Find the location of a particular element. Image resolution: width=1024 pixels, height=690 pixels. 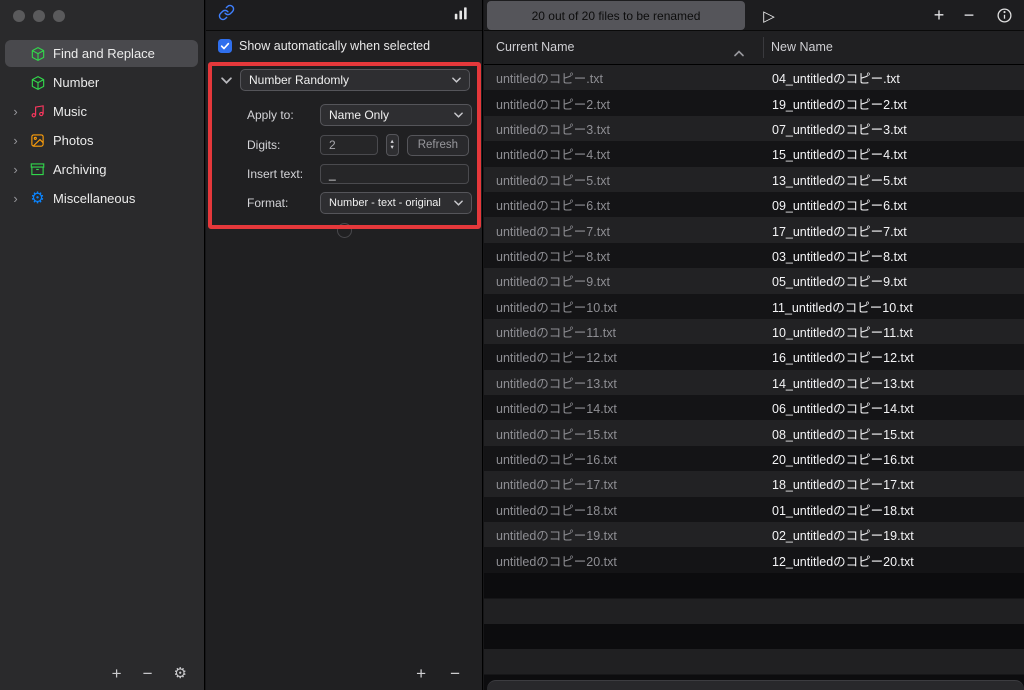

action-type-dropdown: Number Randomly is located at coordinates (355, 80).